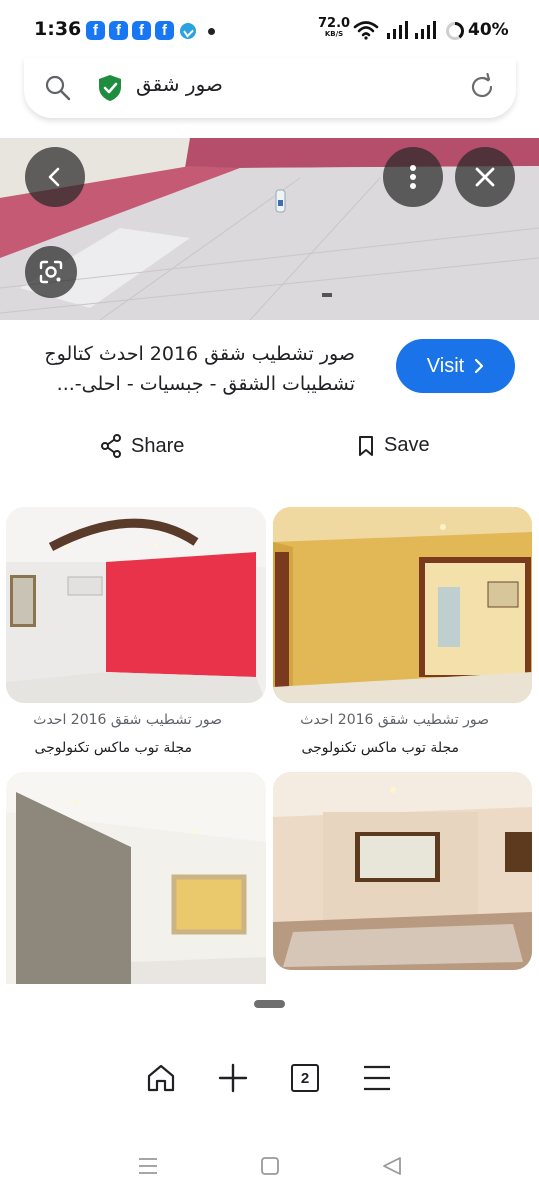 This screenshot has height=1200, width=539. I want to click on chevron-right-icon, so click(479, 366).